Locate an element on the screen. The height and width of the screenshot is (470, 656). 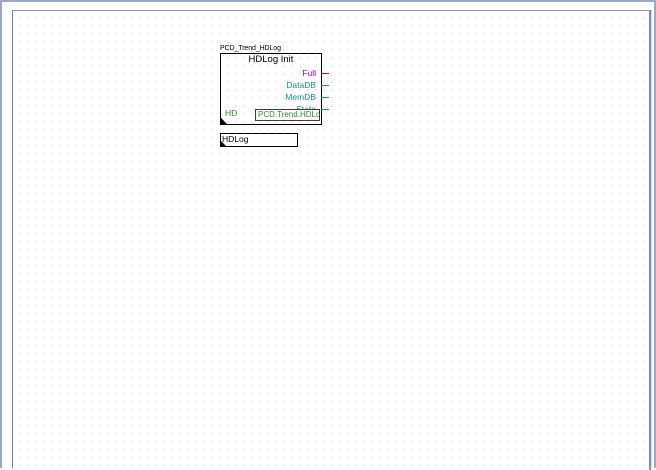
connector-datadb is located at coordinates (325, 85).